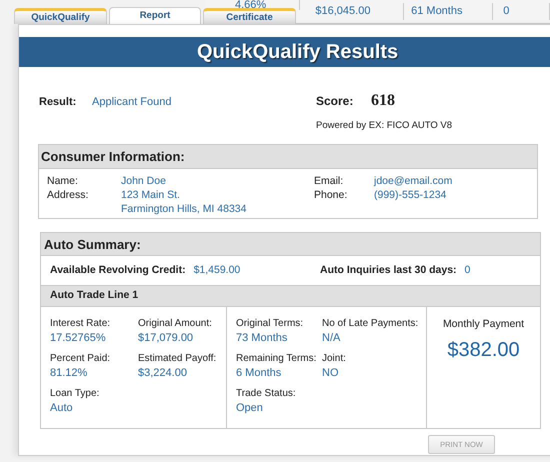 This screenshot has width=550, height=462. What do you see at coordinates (410, 195) in the screenshot?
I see `field-value: (999)-555-1234` at bounding box center [410, 195].